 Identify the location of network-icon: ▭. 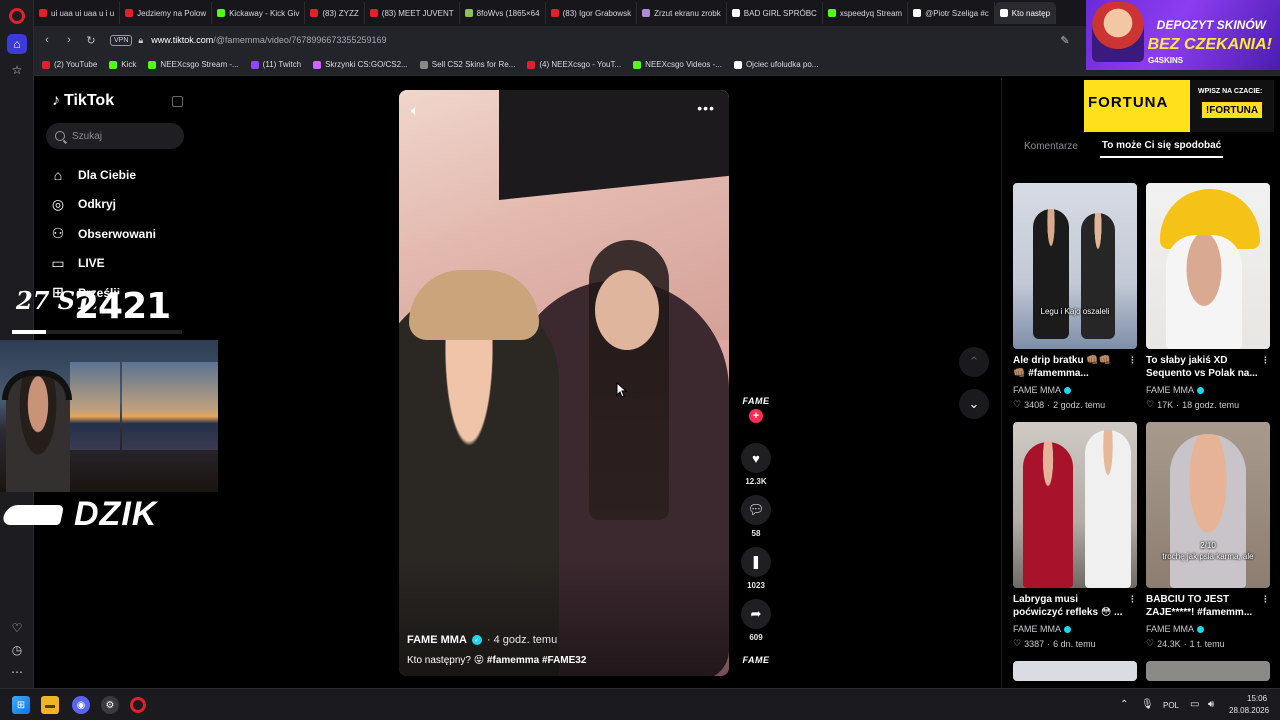
(1194, 704).